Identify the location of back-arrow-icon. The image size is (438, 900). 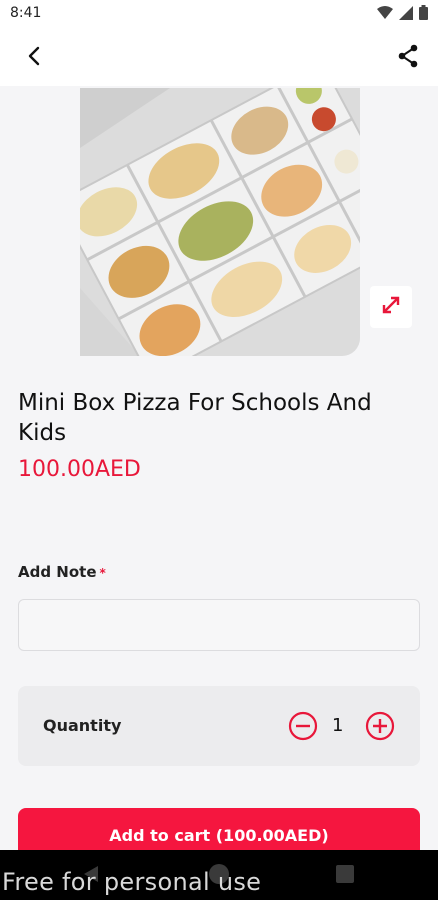
(34, 58).